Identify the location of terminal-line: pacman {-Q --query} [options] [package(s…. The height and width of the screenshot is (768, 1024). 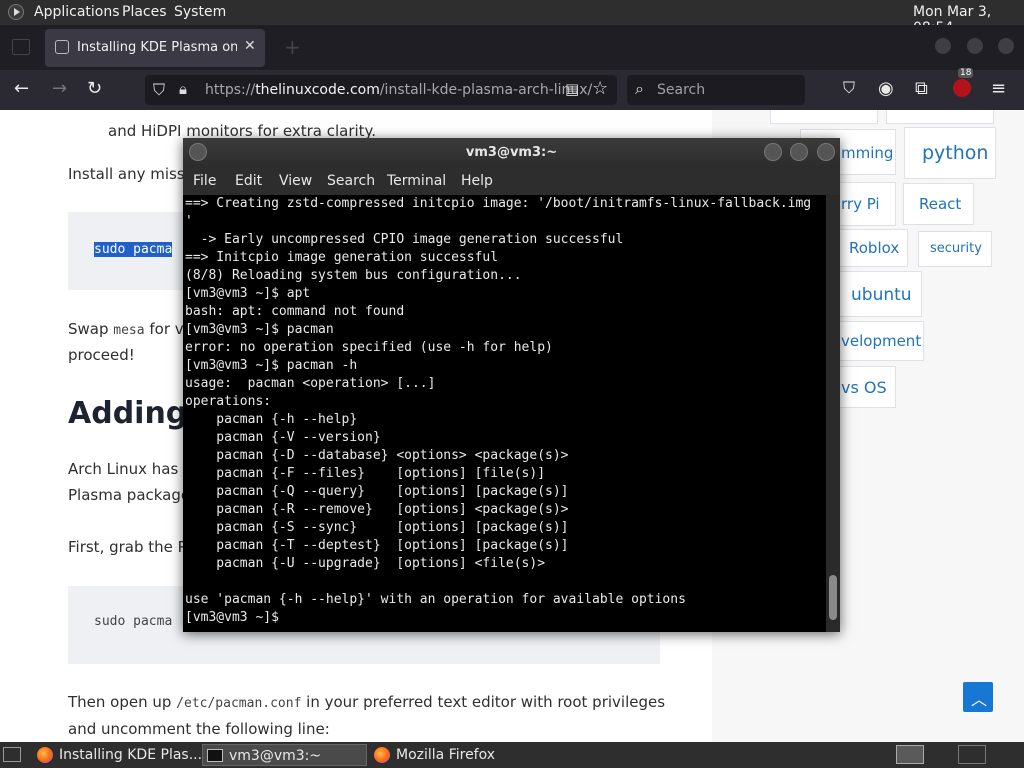
(377, 491).